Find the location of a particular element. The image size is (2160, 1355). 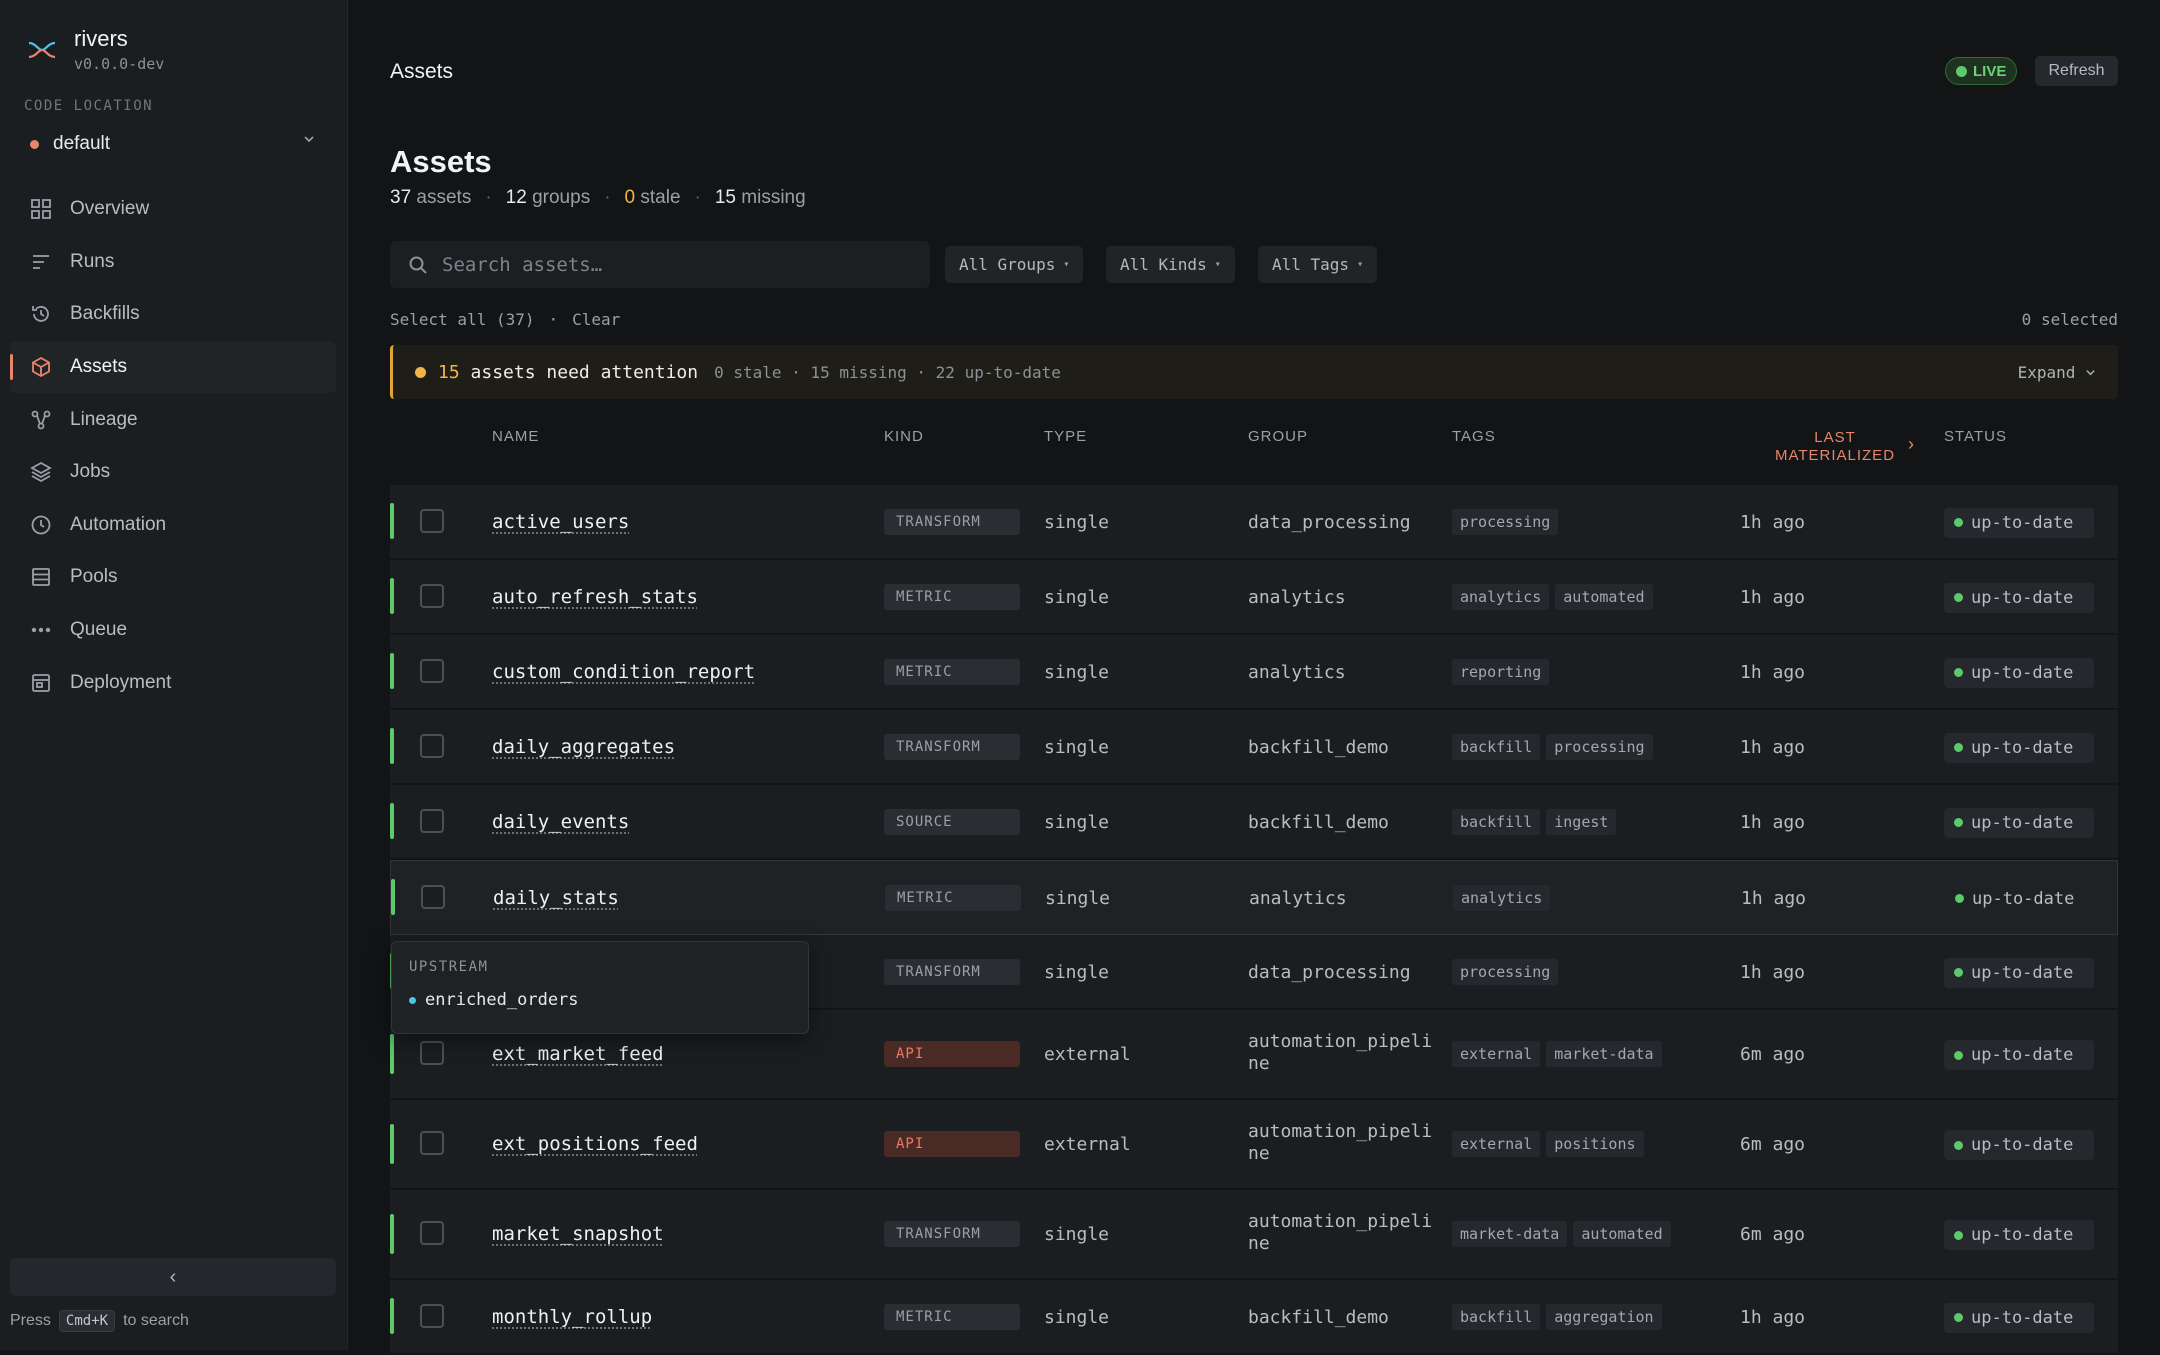

asset-group: analytics is located at coordinates (1298, 898).